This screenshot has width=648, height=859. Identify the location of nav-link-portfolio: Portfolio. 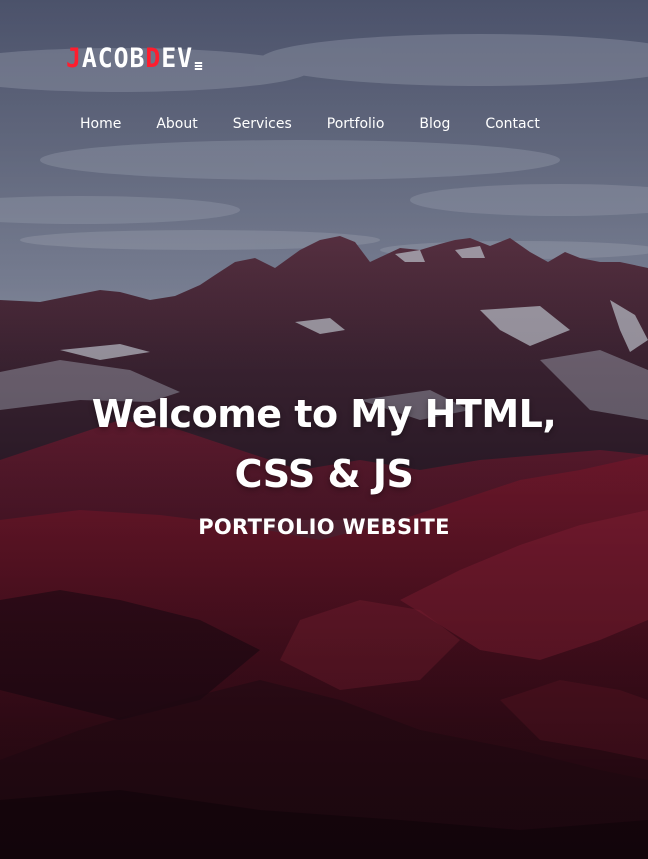
(356, 124).